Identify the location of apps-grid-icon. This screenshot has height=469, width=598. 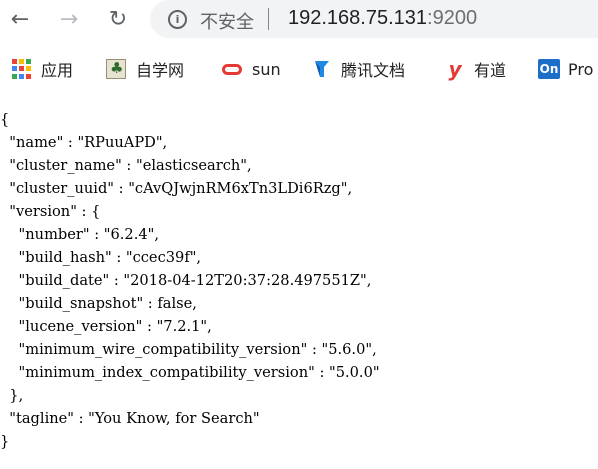
(21, 69).